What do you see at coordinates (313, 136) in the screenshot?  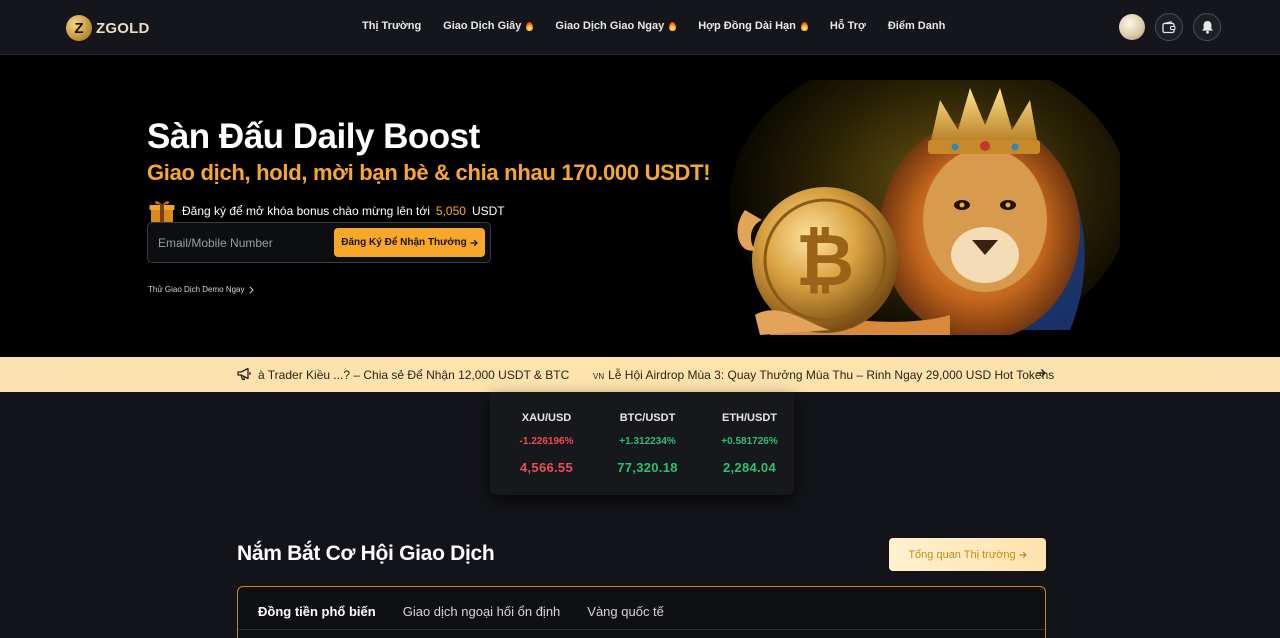 I see `hero-title: Sàn Đấu Daily Boost` at bounding box center [313, 136].